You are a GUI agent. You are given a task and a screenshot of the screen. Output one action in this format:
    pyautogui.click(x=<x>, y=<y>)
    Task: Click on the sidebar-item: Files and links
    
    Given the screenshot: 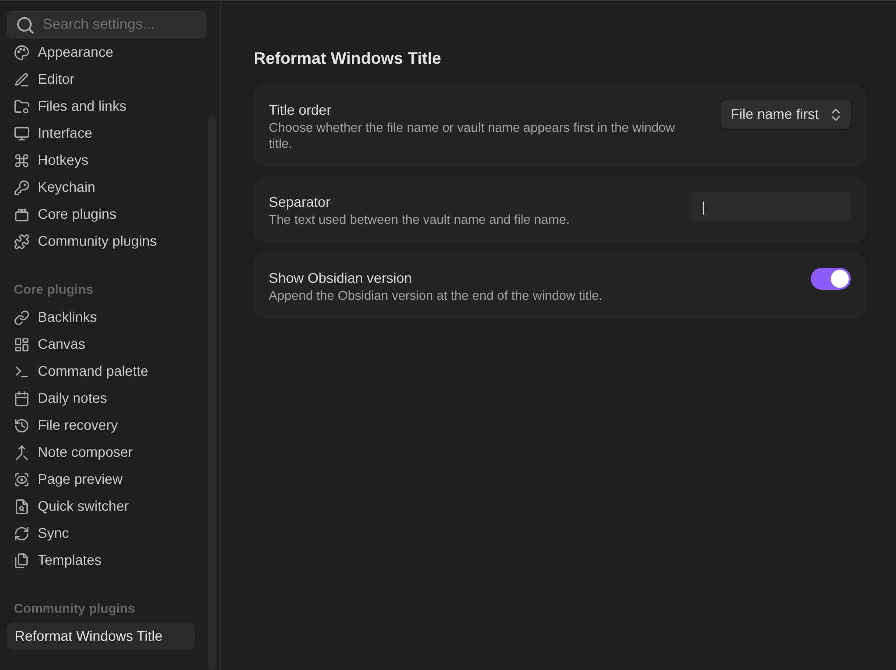 What is the action you would take?
    pyautogui.click(x=101, y=106)
    